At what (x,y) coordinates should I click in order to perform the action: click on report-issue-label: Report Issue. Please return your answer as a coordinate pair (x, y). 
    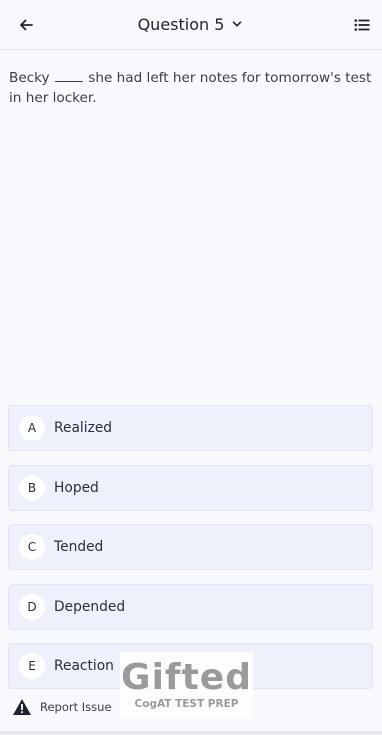
    Looking at the image, I should click on (76, 707).